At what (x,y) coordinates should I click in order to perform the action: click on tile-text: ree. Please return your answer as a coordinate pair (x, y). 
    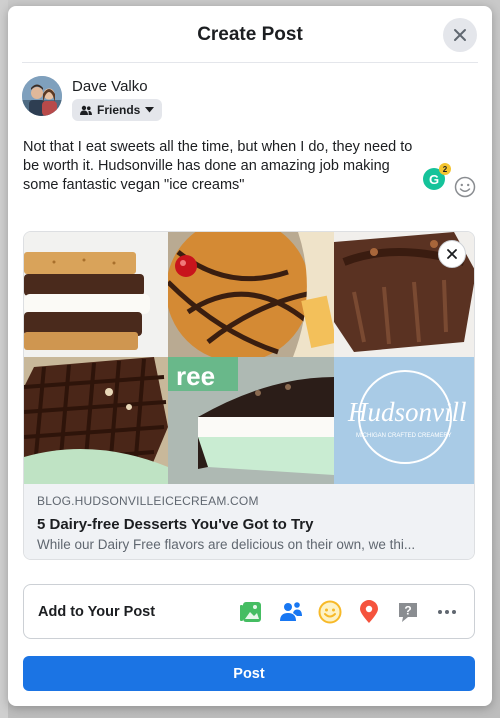
    Looking at the image, I should click on (195, 376).